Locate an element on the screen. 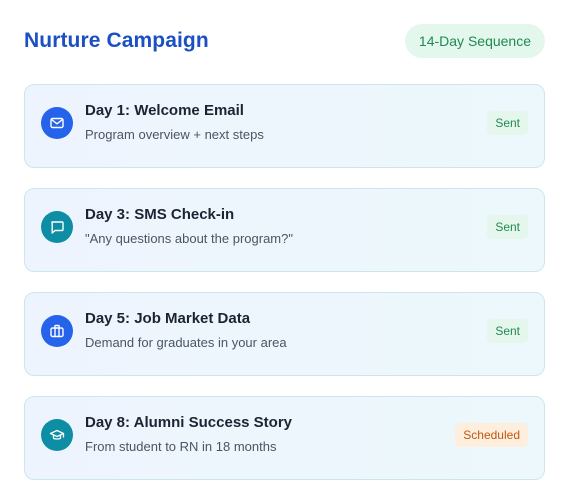  step-title: Day 3: SMS Check-in is located at coordinates (160, 214).